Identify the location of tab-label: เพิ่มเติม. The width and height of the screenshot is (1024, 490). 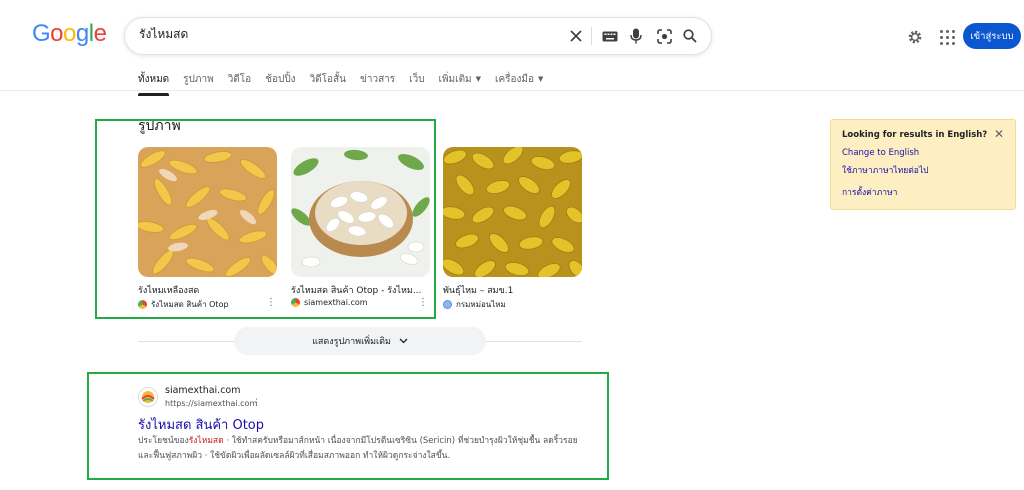
(455, 79).